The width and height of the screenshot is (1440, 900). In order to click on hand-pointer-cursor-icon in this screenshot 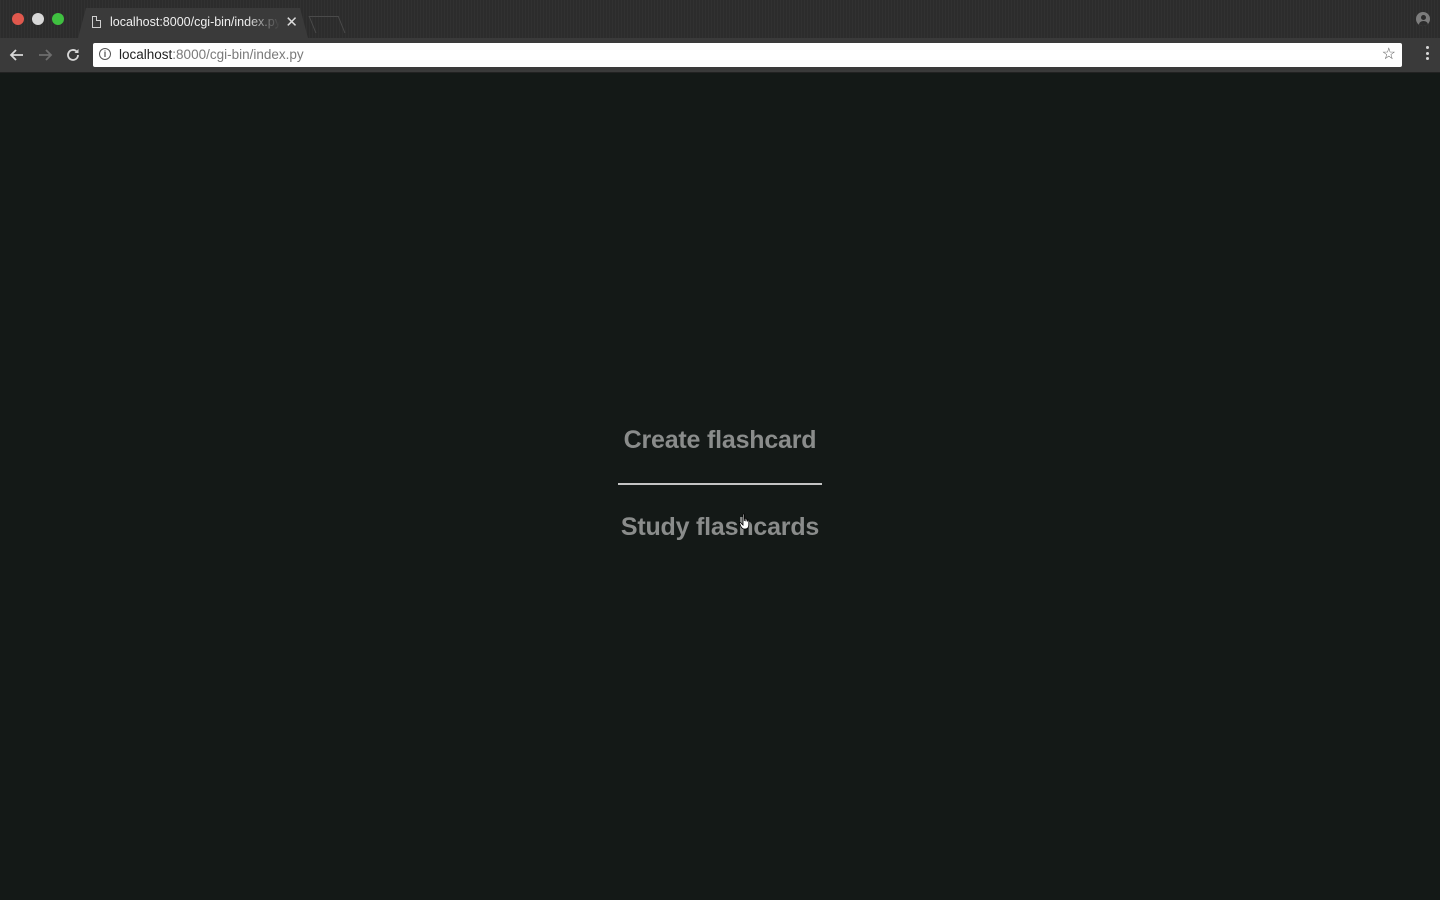, I will do `click(744, 521)`.